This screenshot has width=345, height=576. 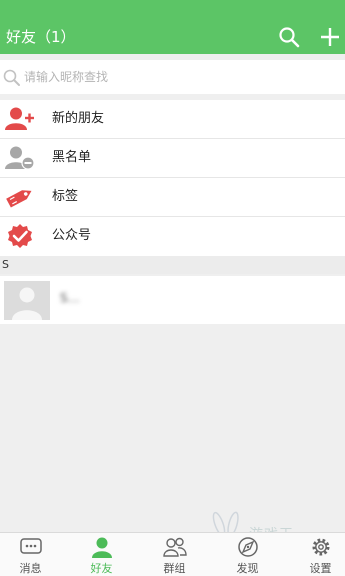 What do you see at coordinates (65, 196) in the screenshot?
I see `menu-item-label: 标签` at bounding box center [65, 196].